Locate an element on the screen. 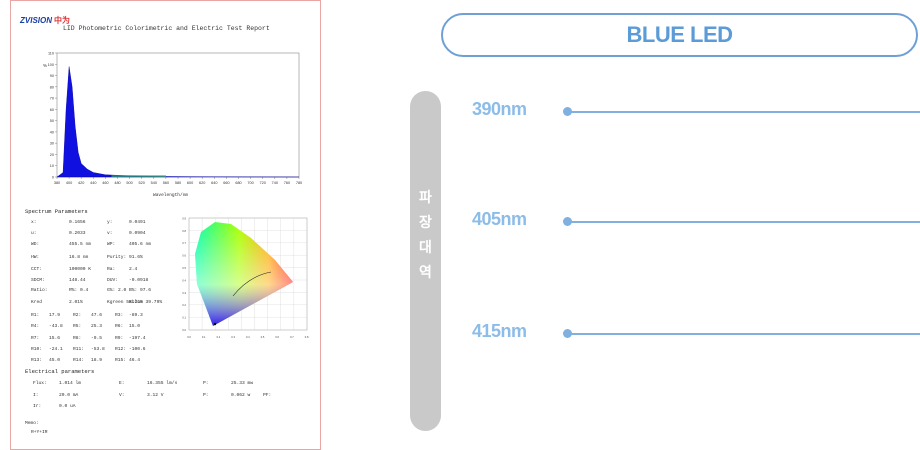 Image resolution: width=920 pixels, height=450 pixels. cie-x-tick: 0.5 is located at coordinates (263, 337).